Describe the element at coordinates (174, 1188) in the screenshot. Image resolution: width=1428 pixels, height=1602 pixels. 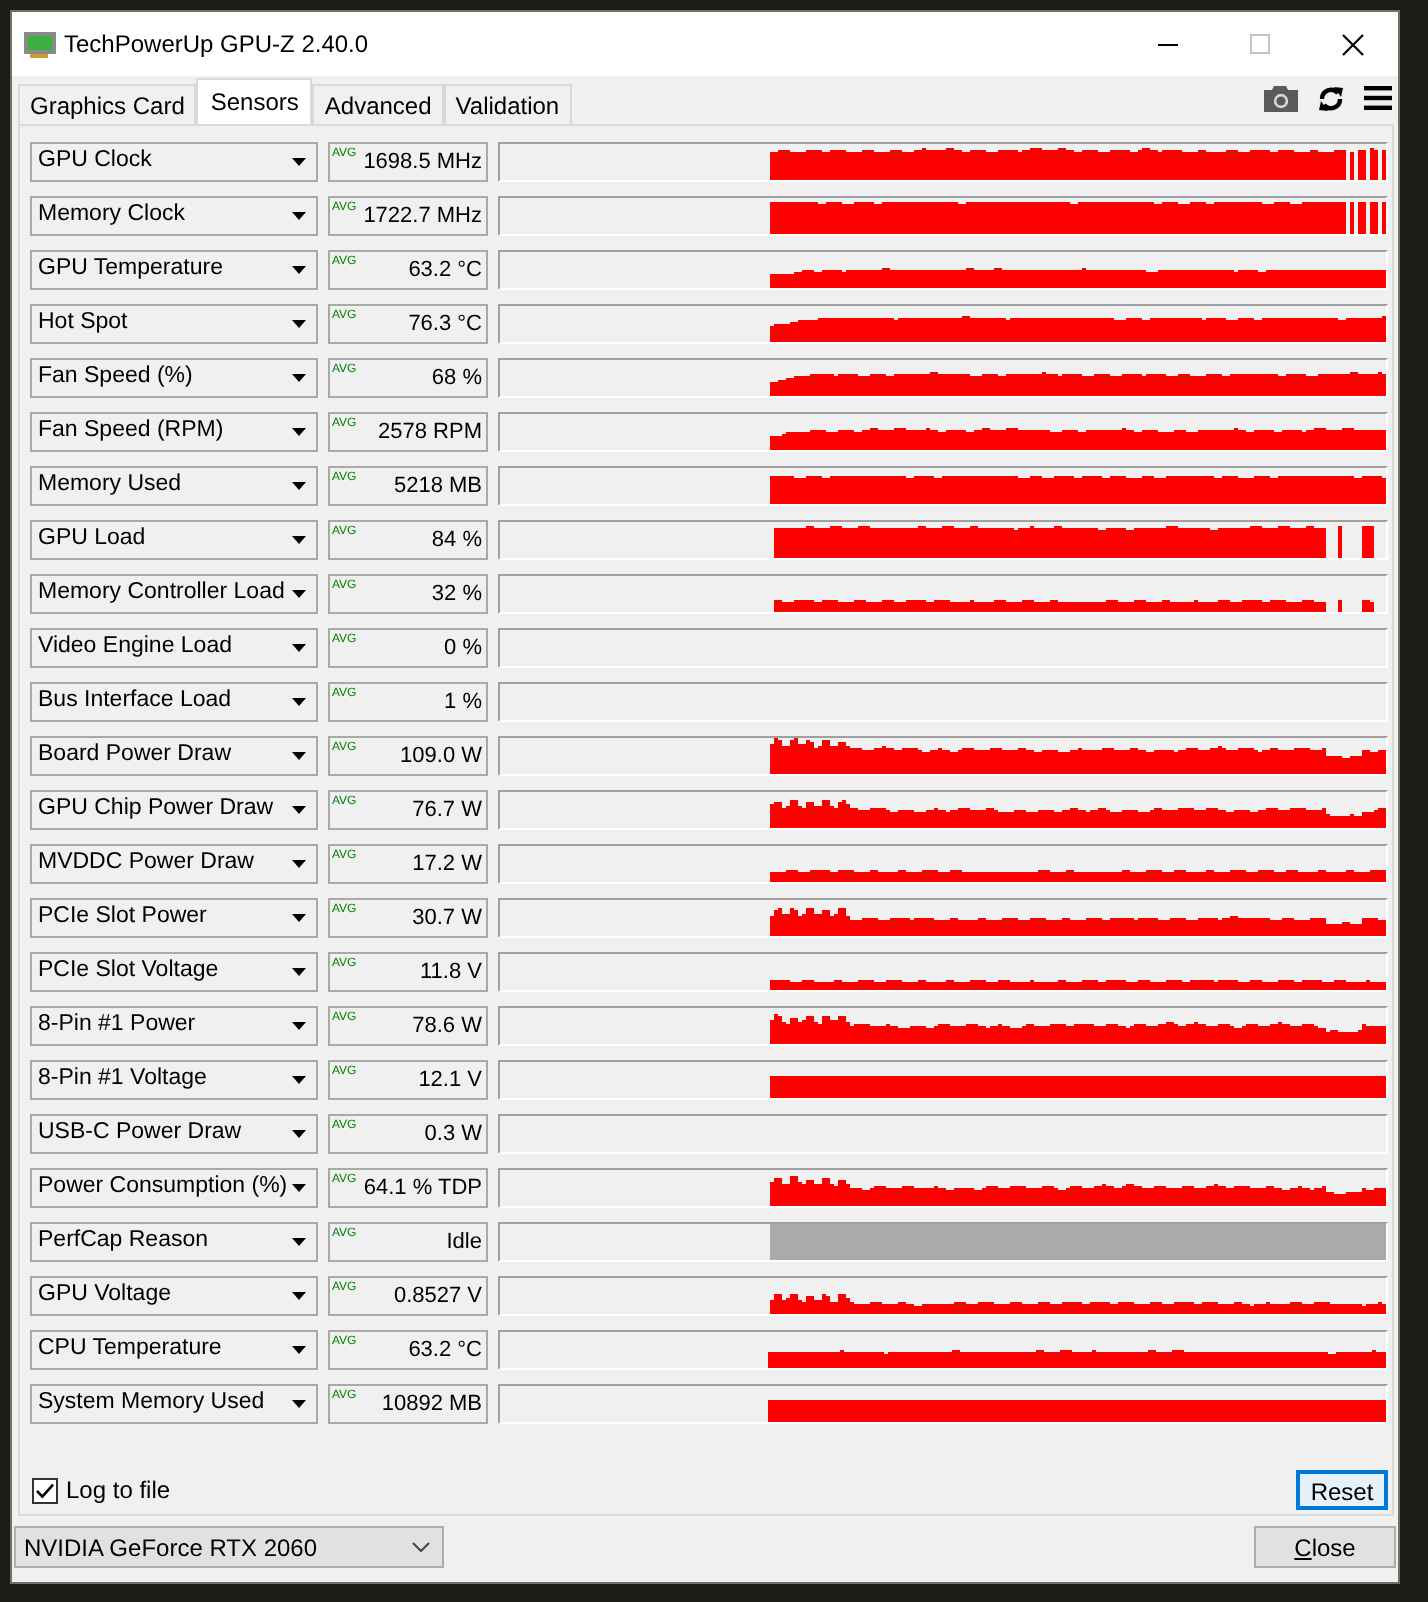
I see `sensor-dropdown: Power Consumption (%)` at that location.